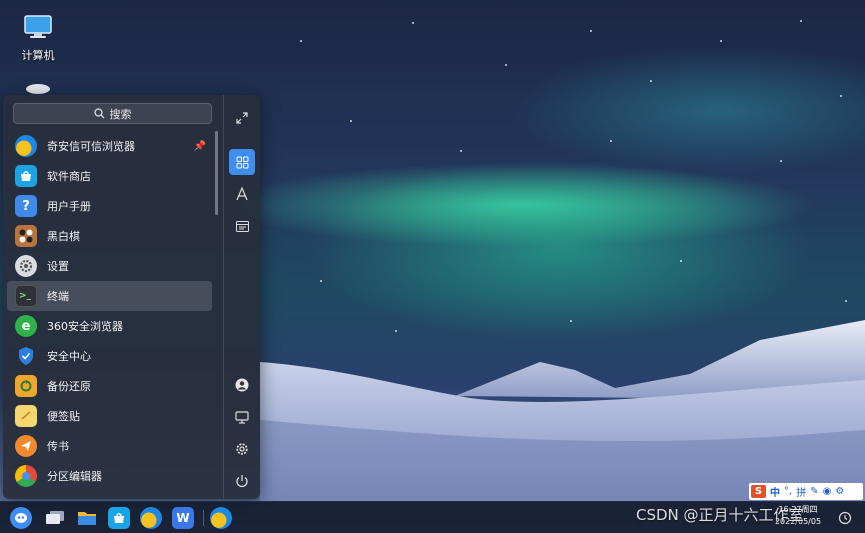  What do you see at coordinates (58, 266) in the screenshot?
I see `app-label: 设置` at bounding box center [58, 266].